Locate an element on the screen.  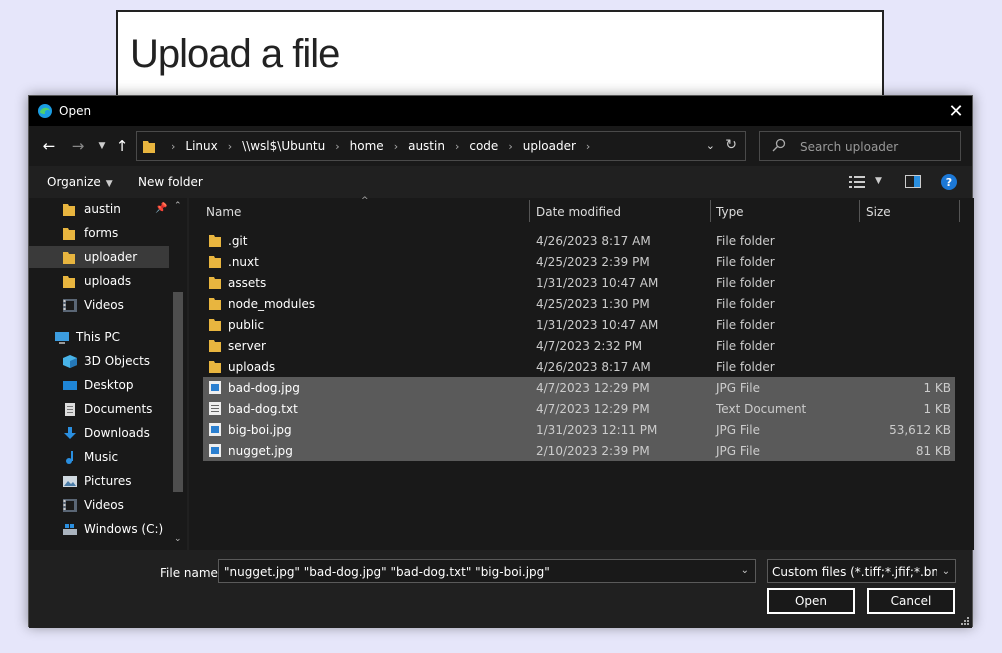
file-type-filter: Custom files (*.tiff;*.jfif;*.bmp;* ⌄ is located at coordinates (861, 571).